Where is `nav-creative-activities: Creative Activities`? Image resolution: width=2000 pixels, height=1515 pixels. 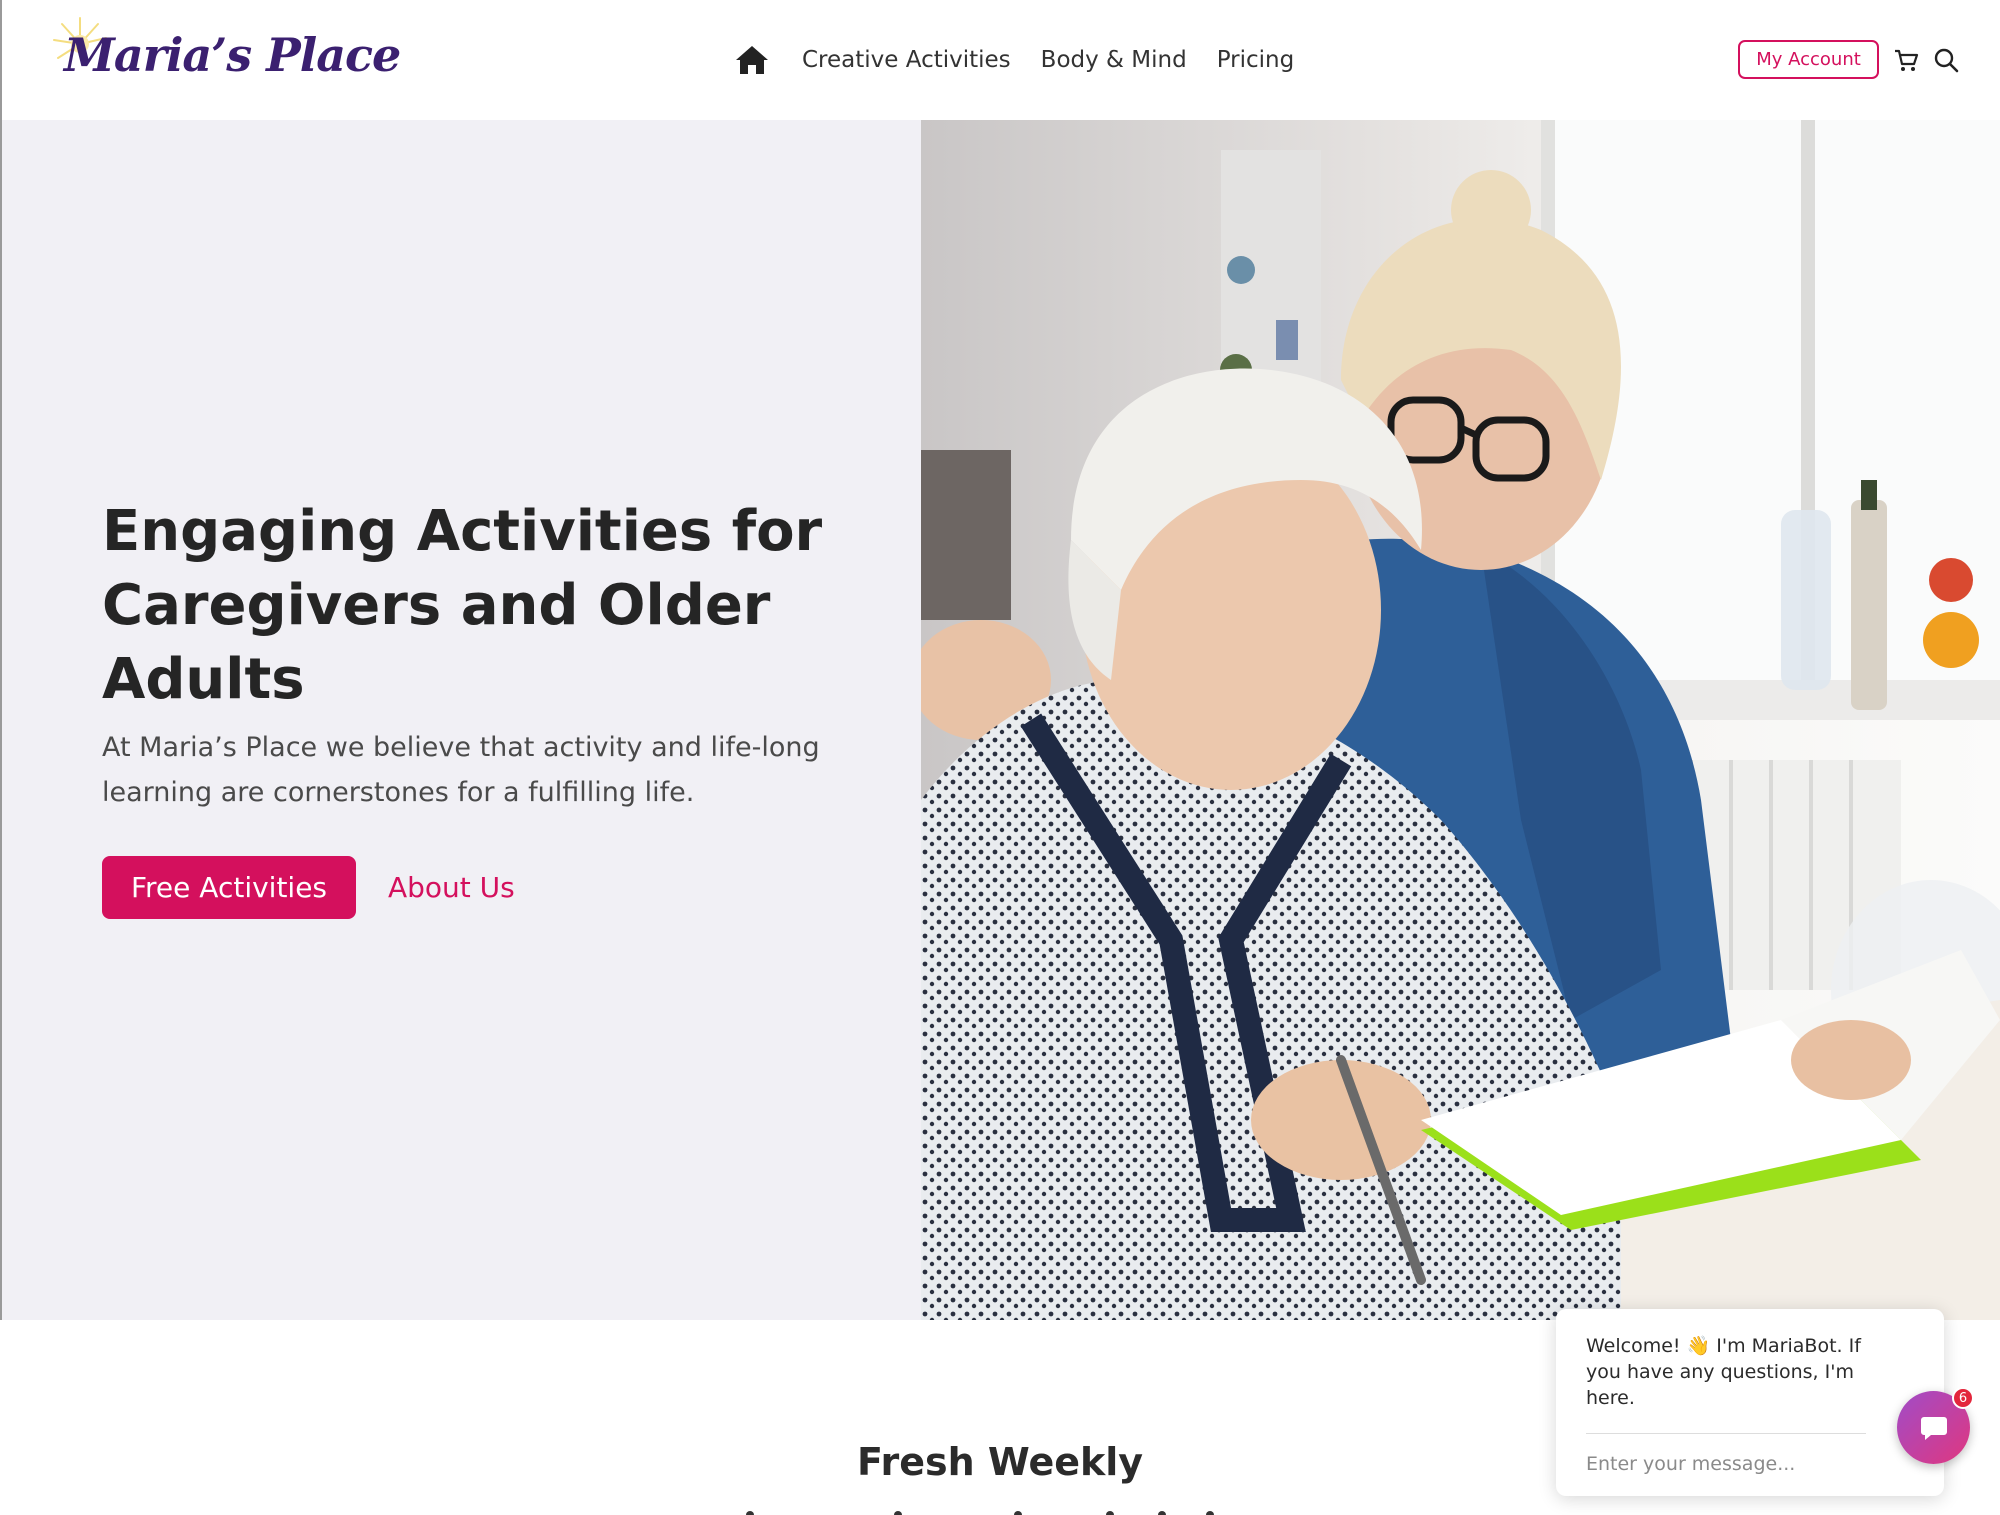
nav-creative-activities: Creative Activities is located at coordinates (906, 60).